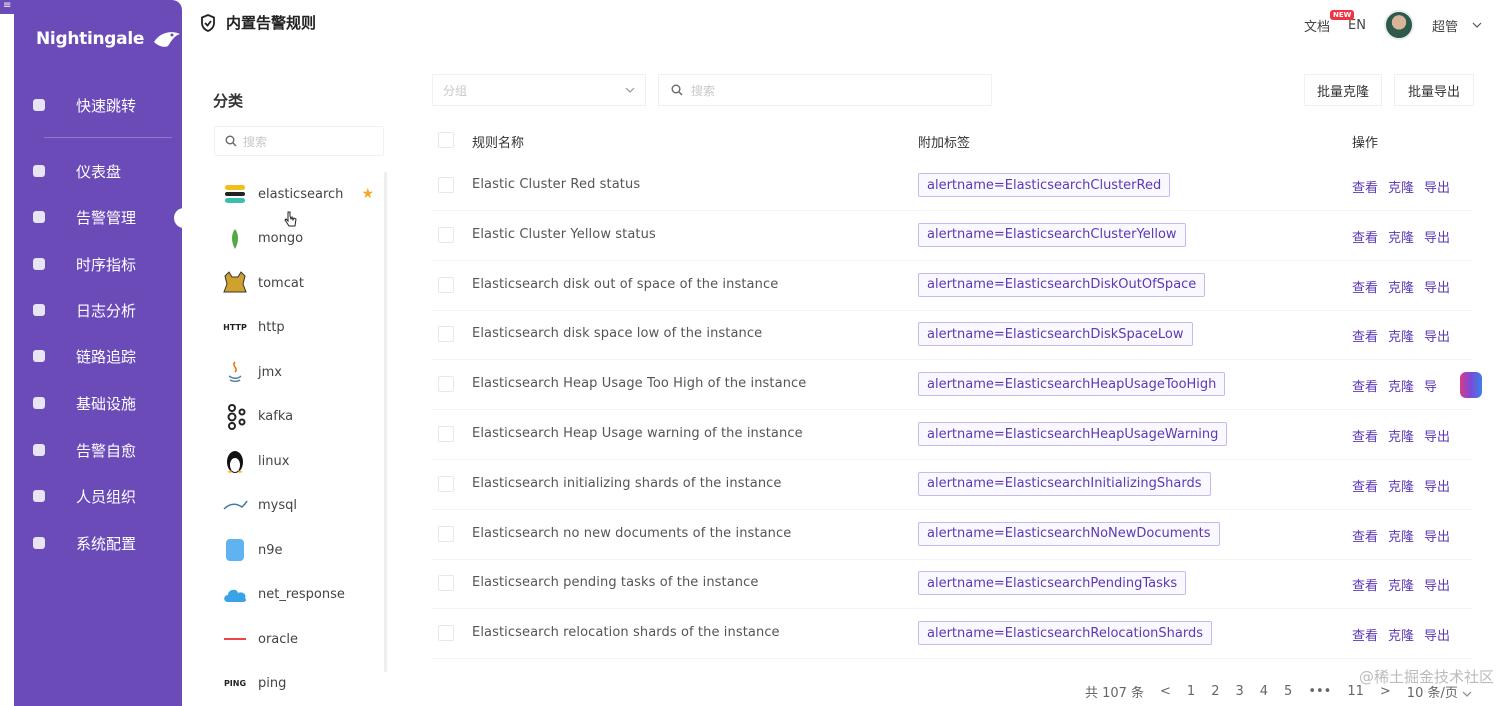  Describe the element at coordinates (300, 595) in the screenshot. I see `category-item: net_response` at that location.